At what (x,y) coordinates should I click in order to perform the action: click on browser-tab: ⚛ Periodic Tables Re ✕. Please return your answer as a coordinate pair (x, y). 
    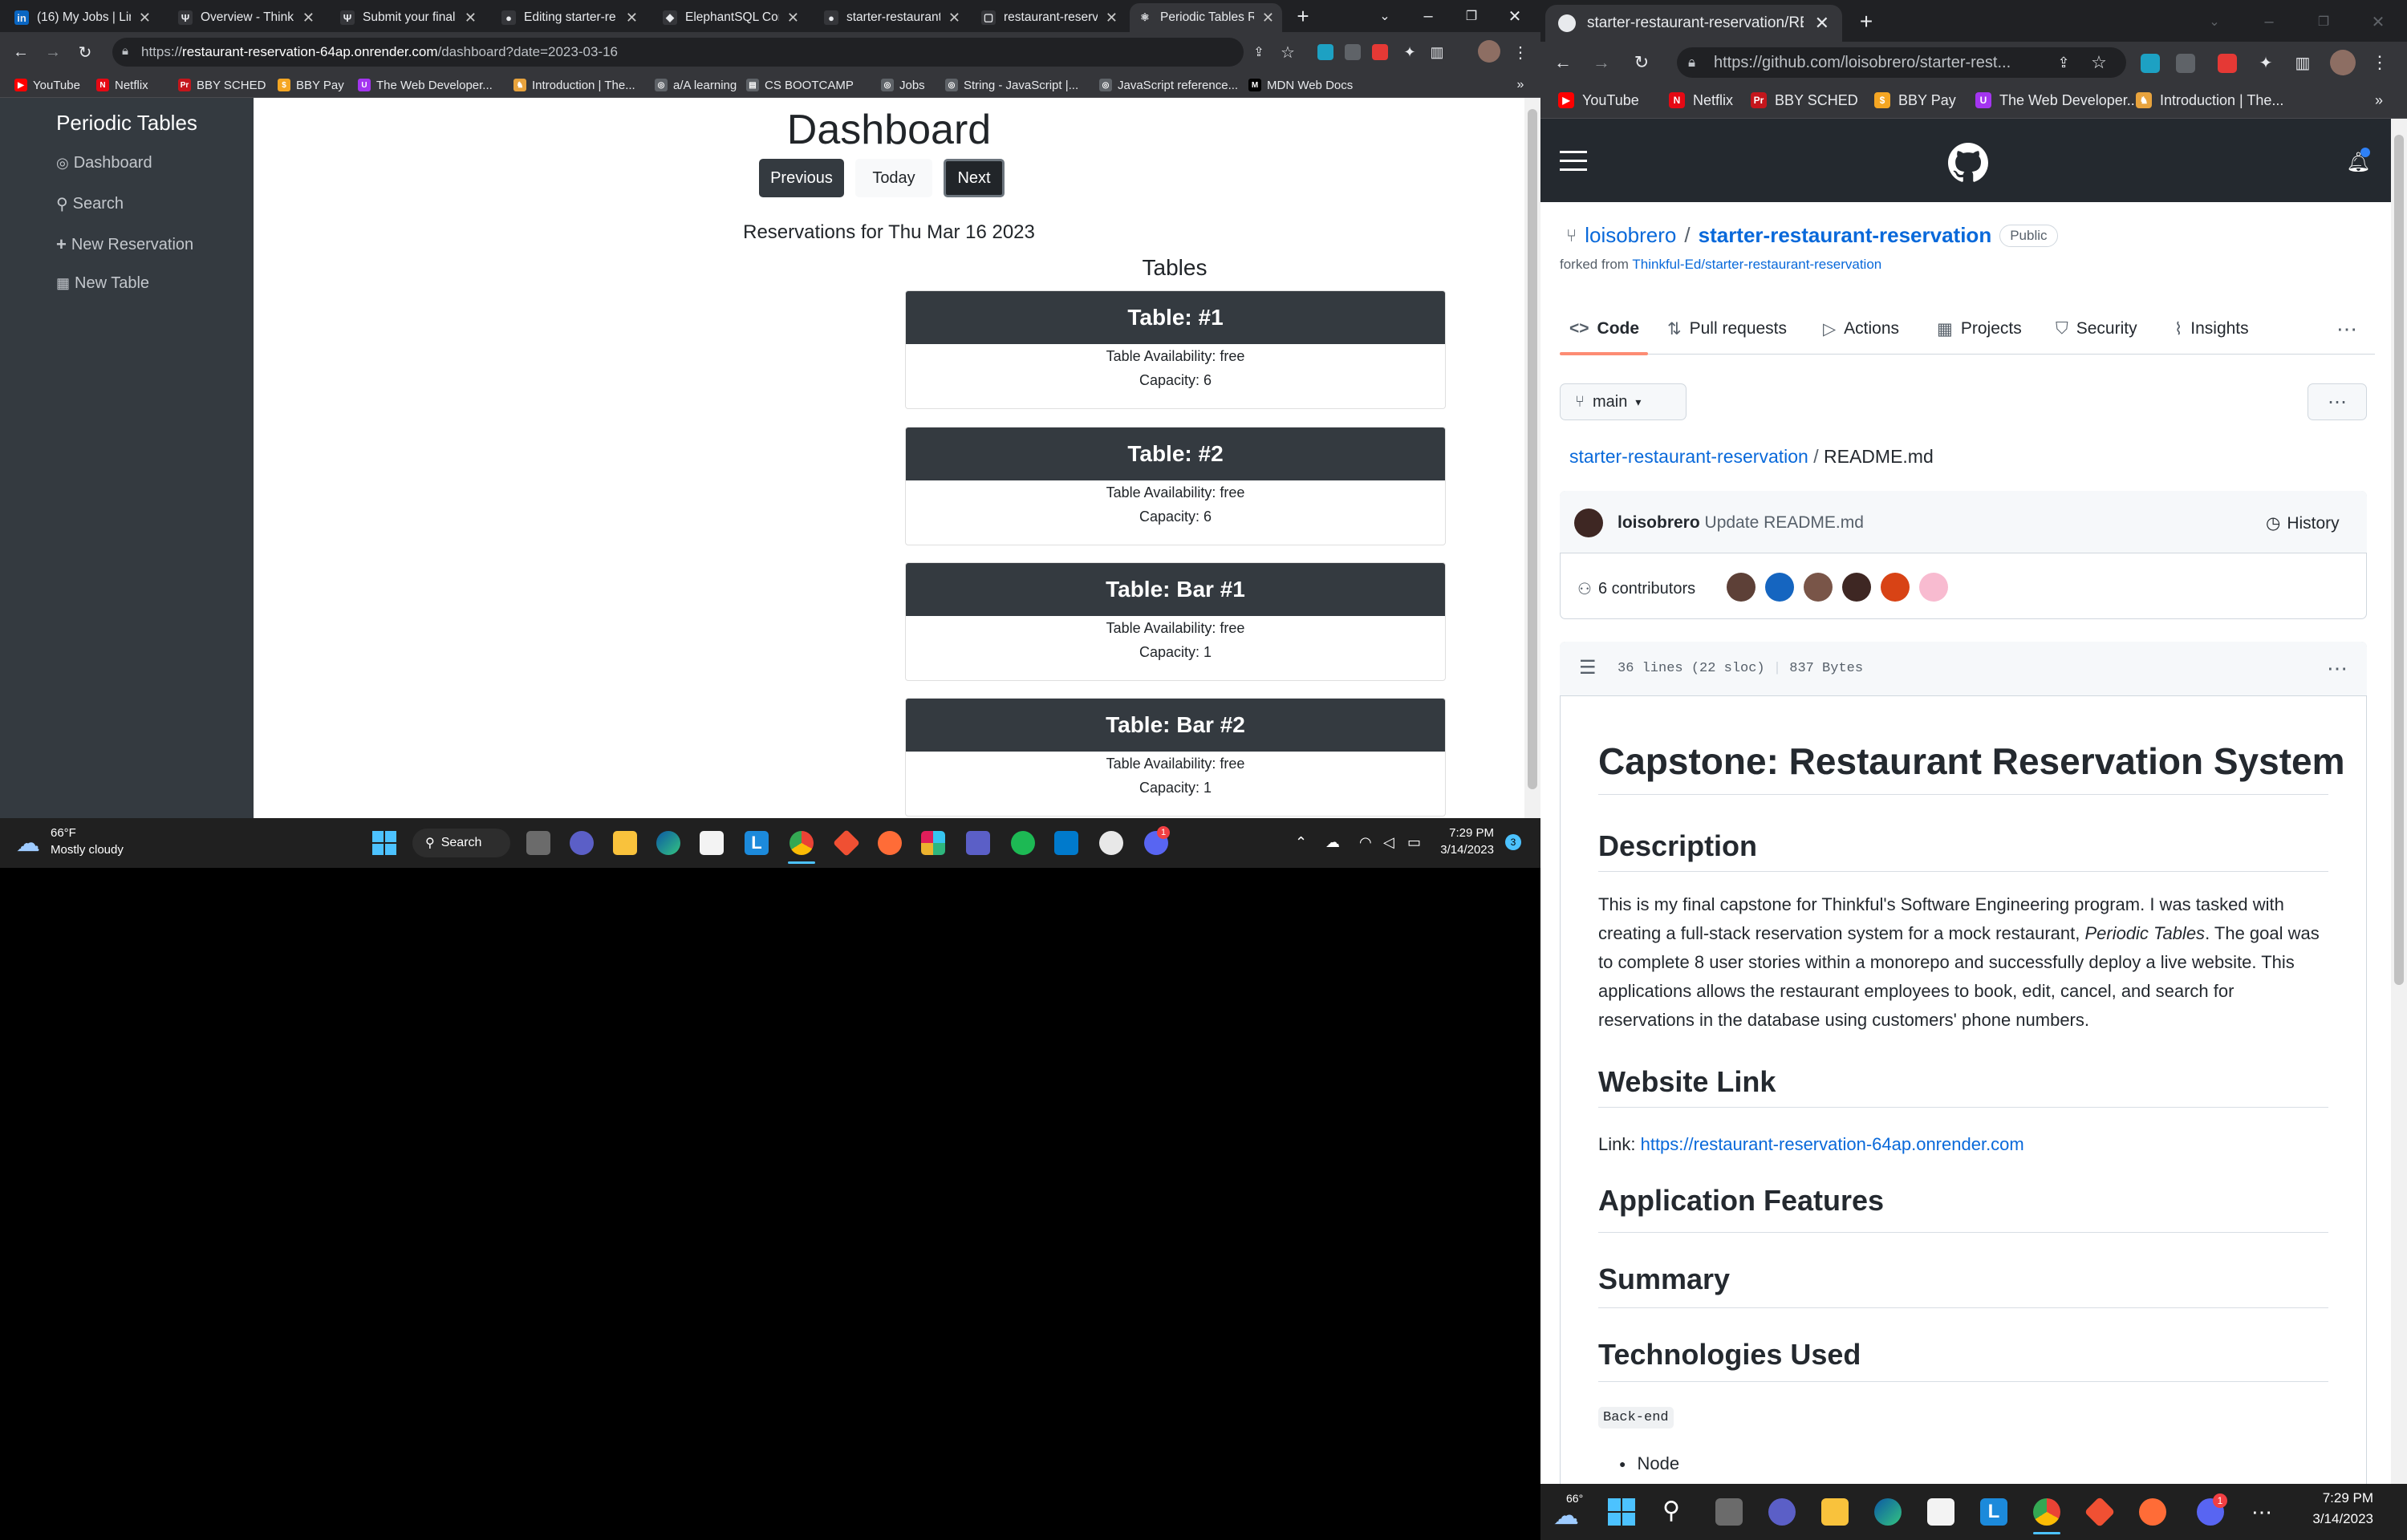
    Looking at the image, I should click on (1206, 17).